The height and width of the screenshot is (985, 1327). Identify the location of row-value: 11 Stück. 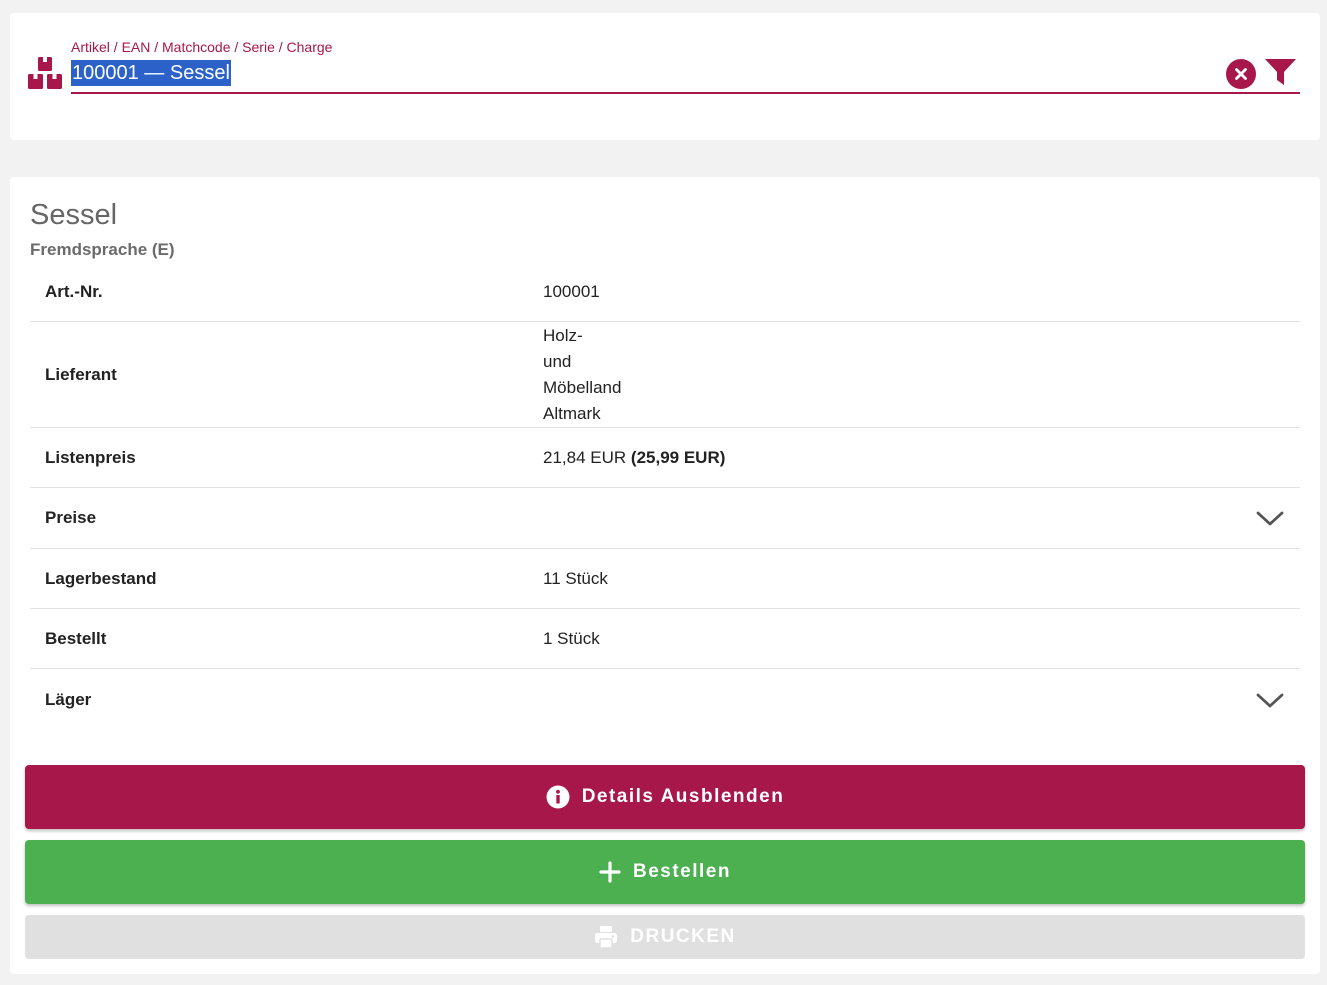
(575, 578).